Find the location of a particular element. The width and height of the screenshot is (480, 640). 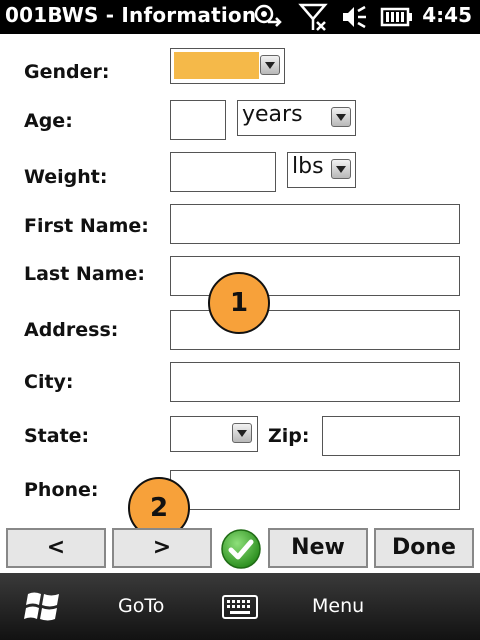

callout-1: 1 is located at coordinates (239, 303).